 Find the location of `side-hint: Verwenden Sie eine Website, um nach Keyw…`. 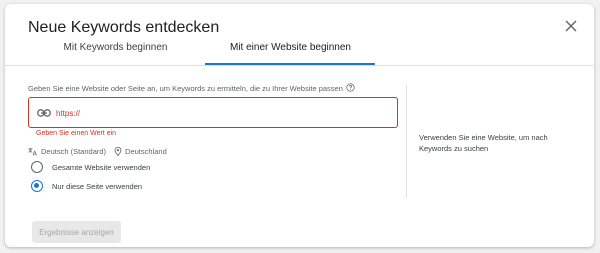

side-hint: Verwenden Sie eine Website, um nach Keyw… is located at coordinates (483, 143).